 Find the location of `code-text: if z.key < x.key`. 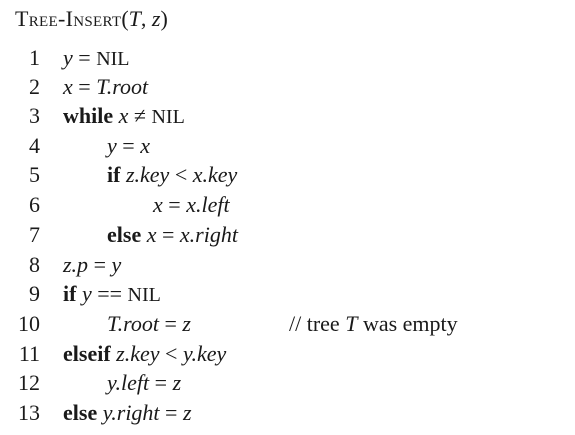

code-text: if z.key < x.key is located at coordinates (172, 174).